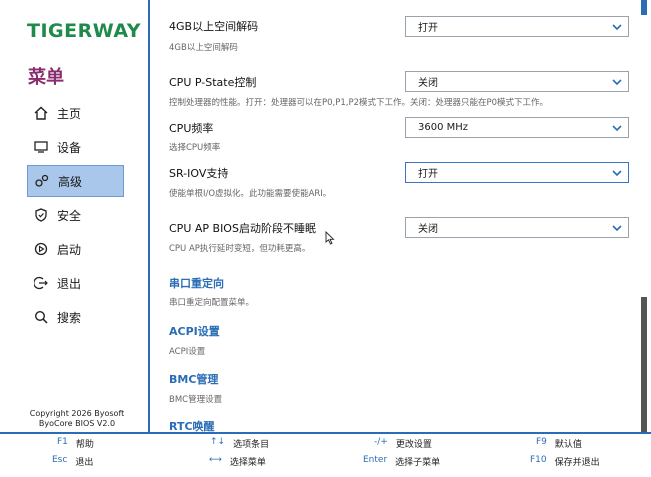  I want to click on key-label: ⟷, so click(215, 460).